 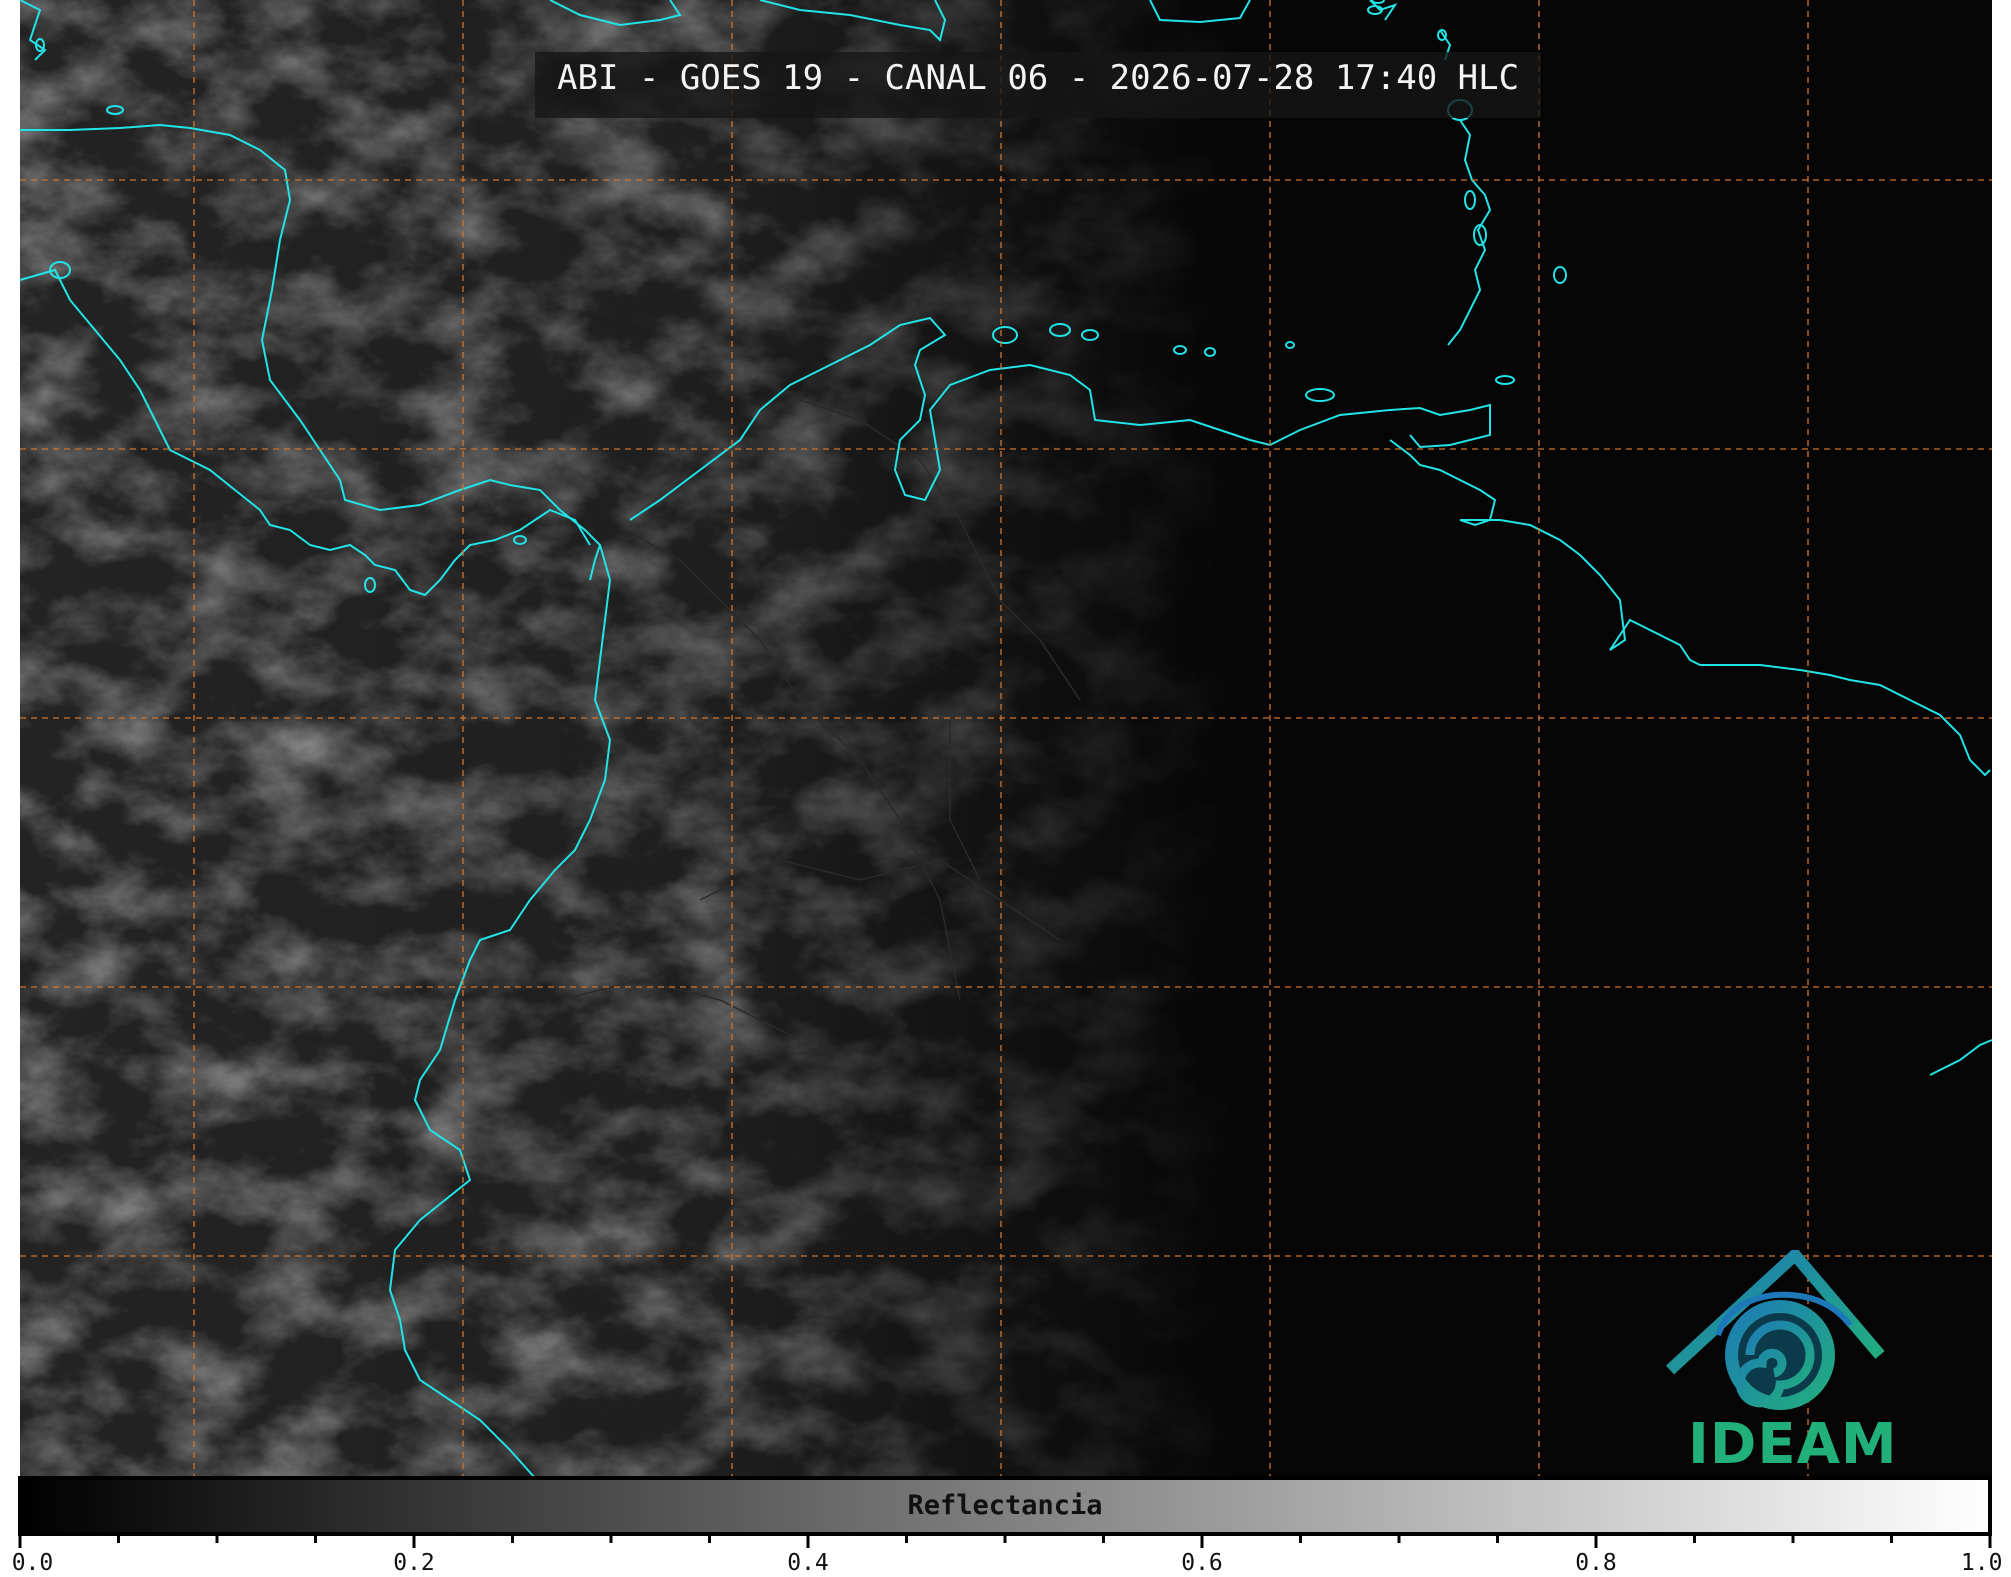 I want to click on colorbar-gradient, so click(x=1005, y=1506).